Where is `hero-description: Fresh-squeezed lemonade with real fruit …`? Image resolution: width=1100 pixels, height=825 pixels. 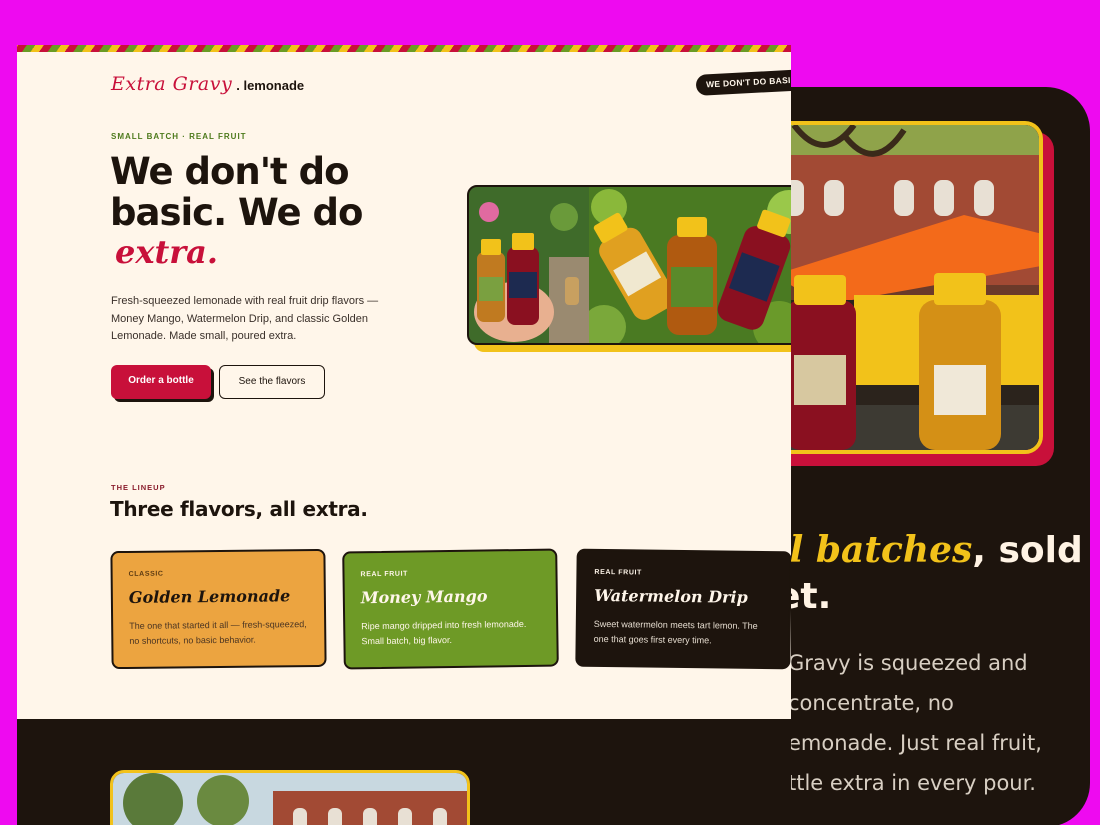 hero-description: Fresh-squeezed lemonade with real fruit … is located at coordinates (245, 318).